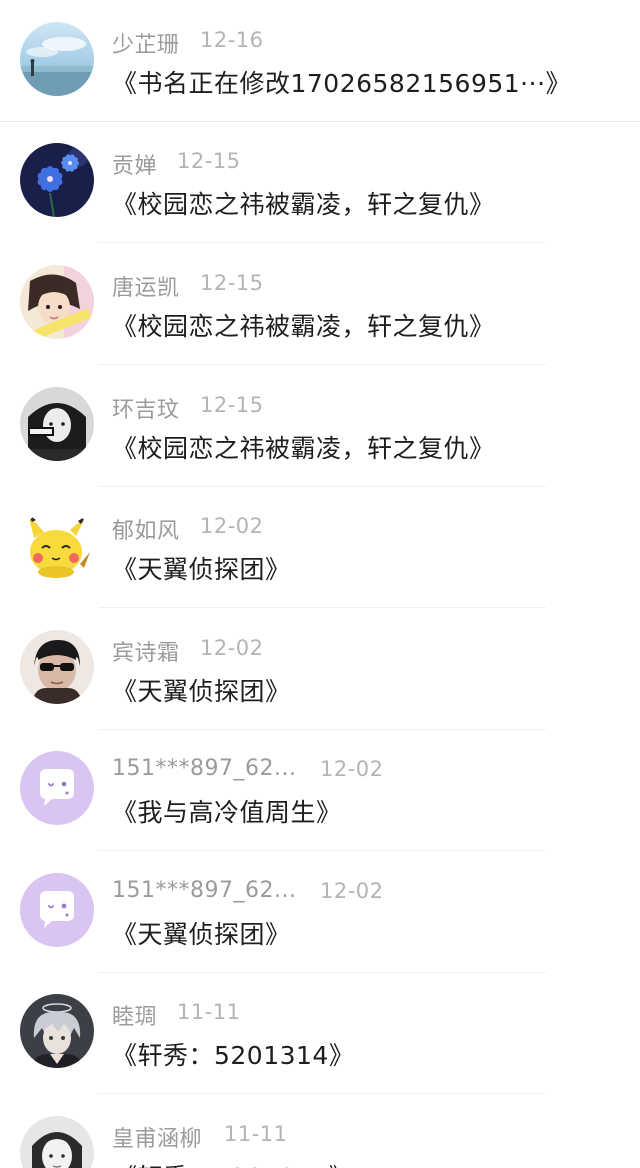  I want to click on bw-supreme-avatar, so click(57, 424).